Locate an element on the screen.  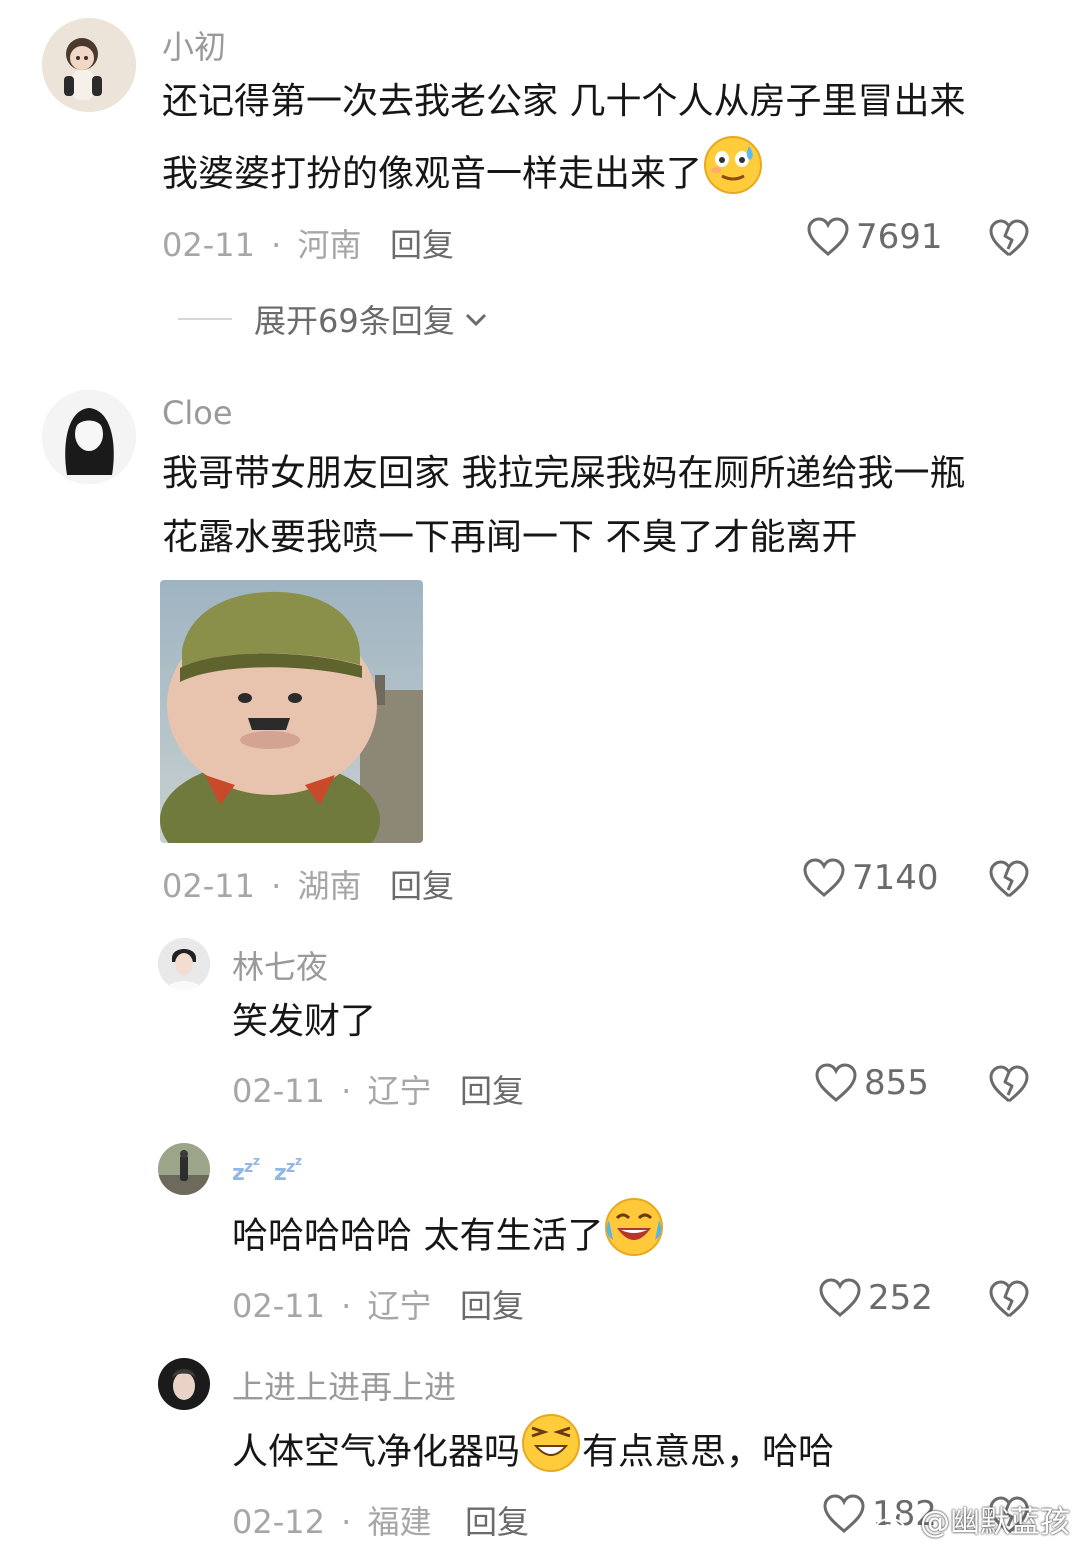
username: 林七夜 is located at coordinates (280, 965).